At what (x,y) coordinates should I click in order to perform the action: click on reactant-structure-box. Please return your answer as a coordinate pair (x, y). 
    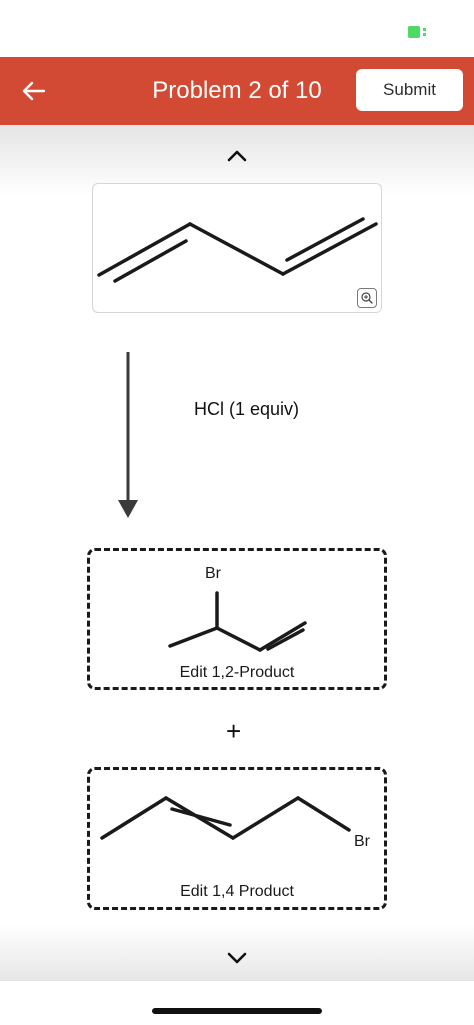
    Looking at the image, I should click on (237, 248).